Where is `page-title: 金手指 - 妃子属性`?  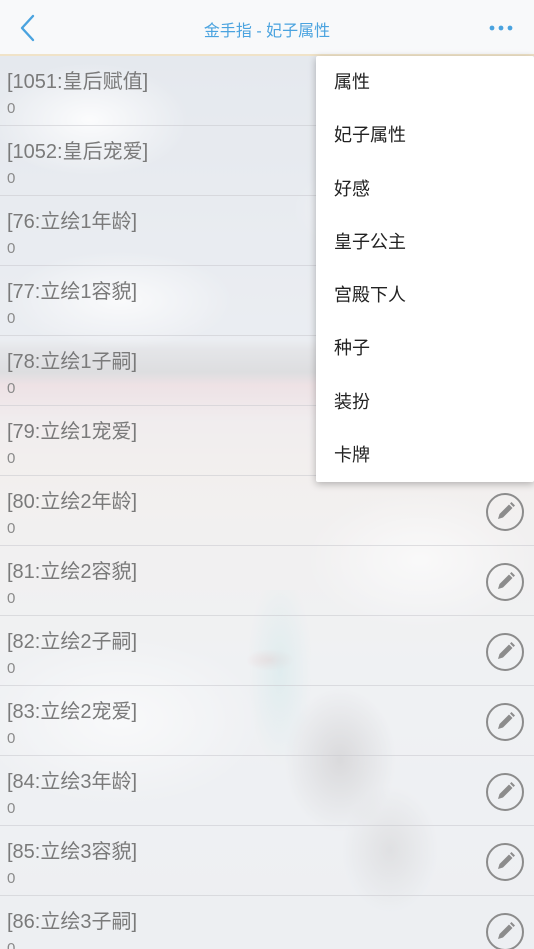 page-title: 金手指 - 妃子属性 is located at coordinates (267, 31).